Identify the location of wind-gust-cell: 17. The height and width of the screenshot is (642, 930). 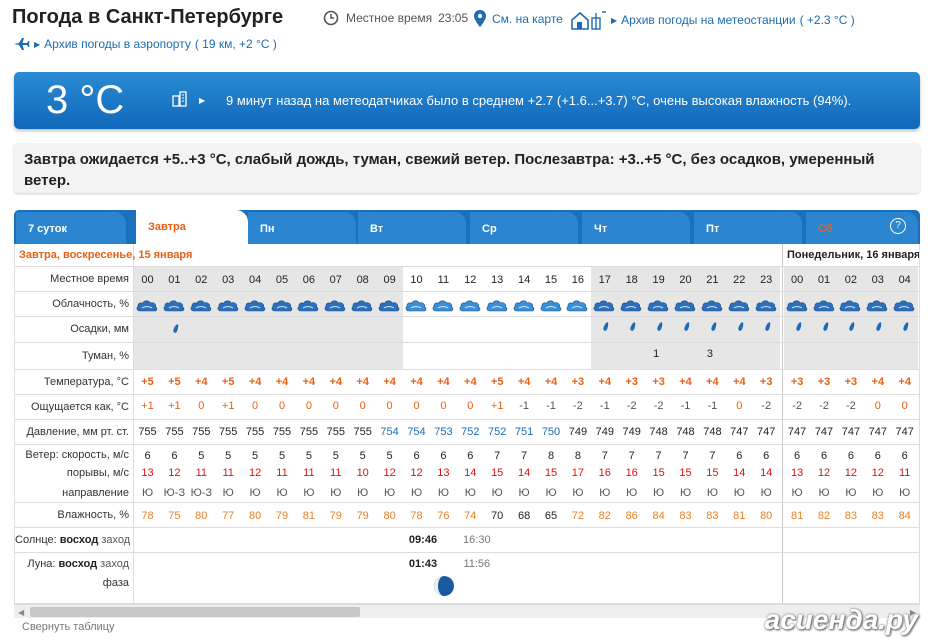
(578, 473).